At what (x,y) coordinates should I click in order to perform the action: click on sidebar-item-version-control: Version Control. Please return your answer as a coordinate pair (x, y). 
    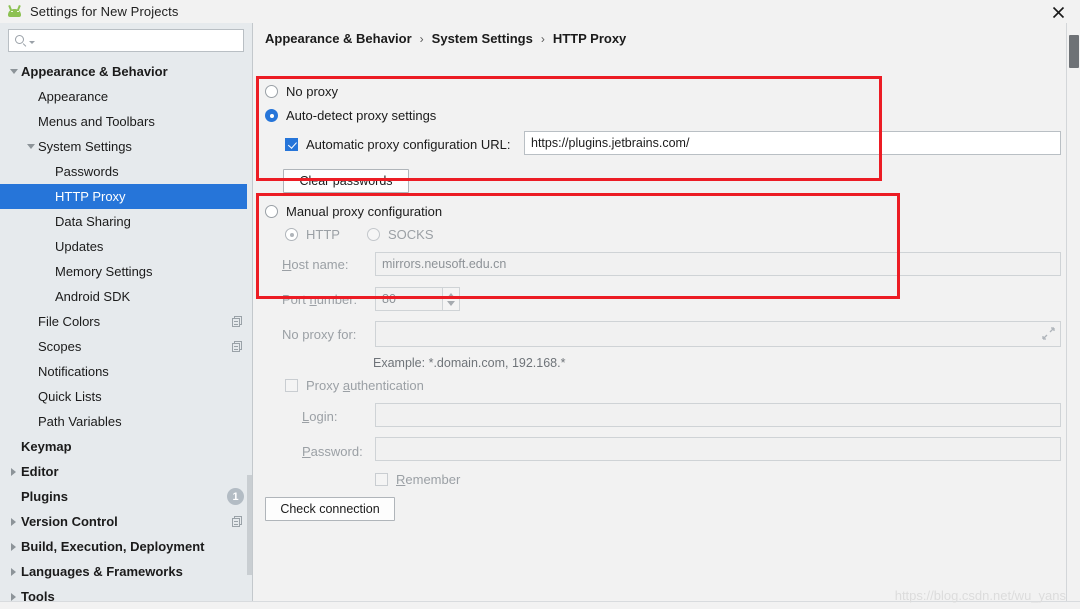
    Looking at the image, I should click on (126, 521).